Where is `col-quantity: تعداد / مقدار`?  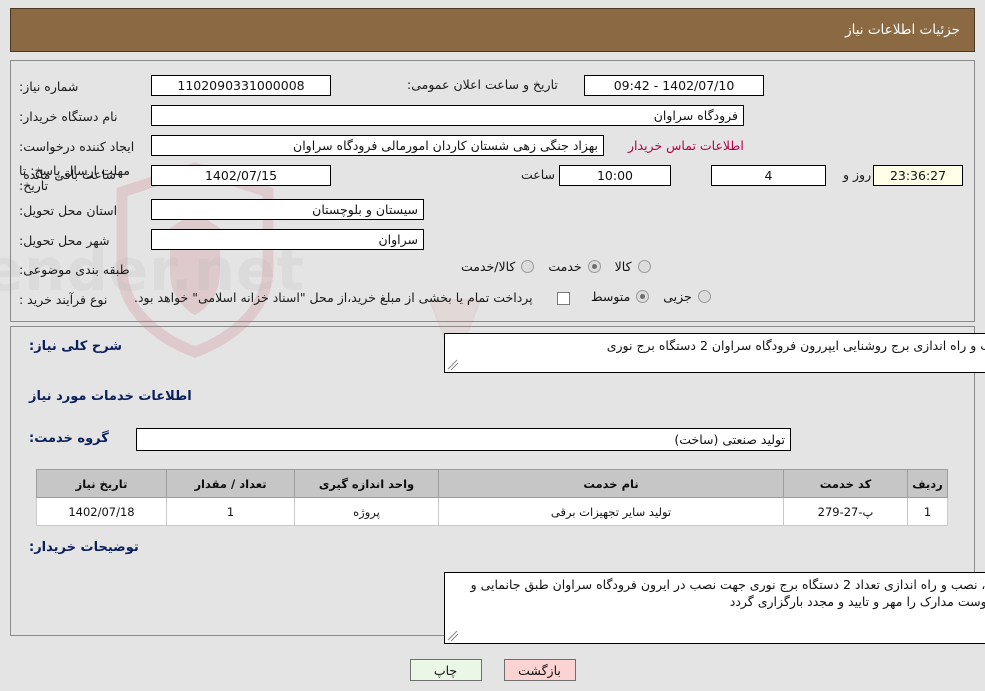 col-quantity: تعداد / مقدار is located at coordinates (230, 483).